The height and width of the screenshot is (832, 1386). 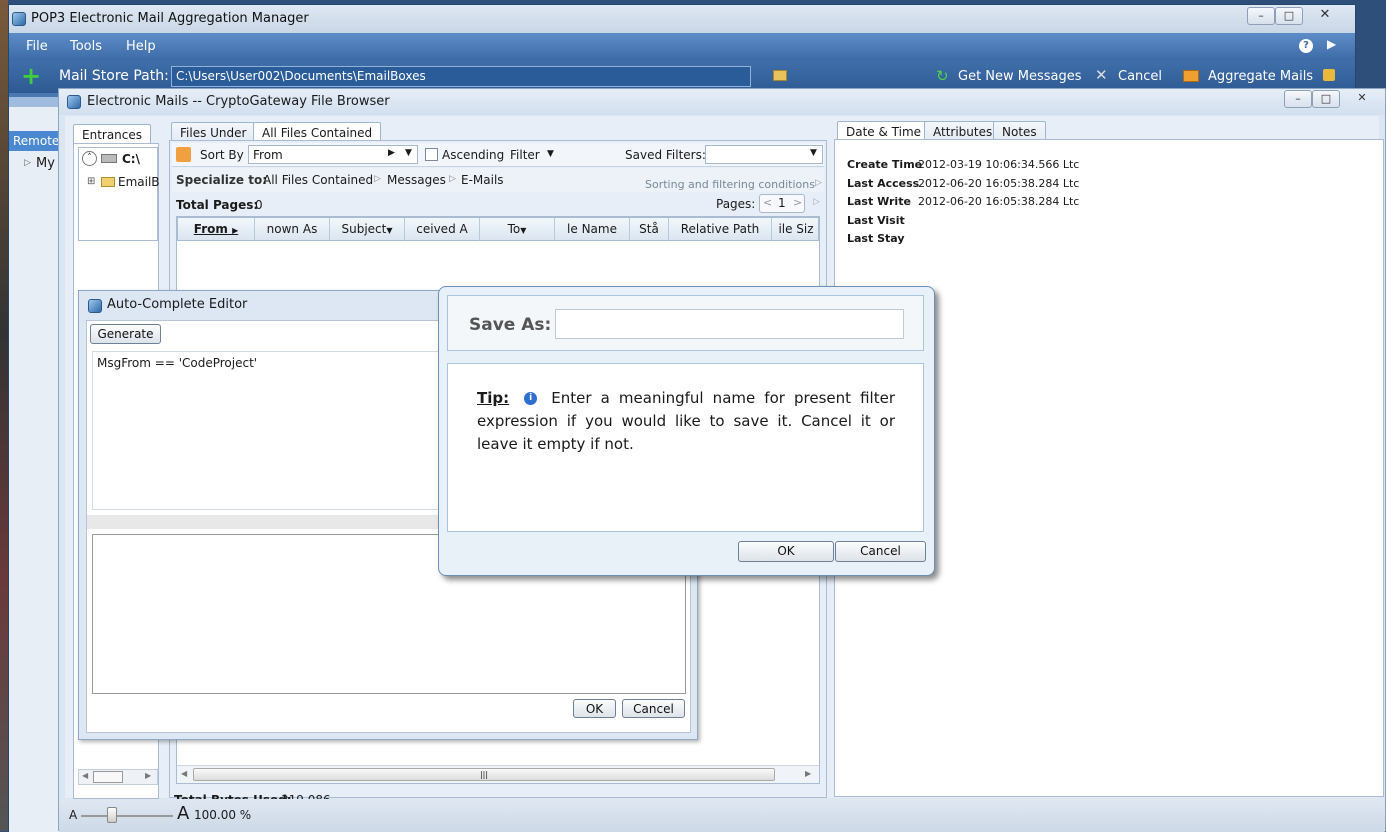 What do you see at coordinates (31, 76) in the screenshot?
I see `add-icon: +` at bounding box center [31, 76].